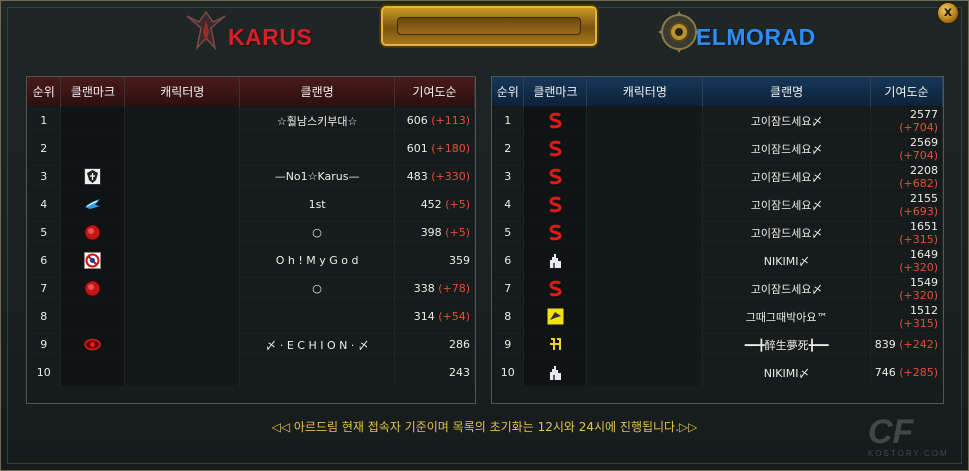 This screenshot has height=471, width=969. Describe the element at coordinates (508, 204) in the screenshot. I see `rank-cell: 4` at that location.